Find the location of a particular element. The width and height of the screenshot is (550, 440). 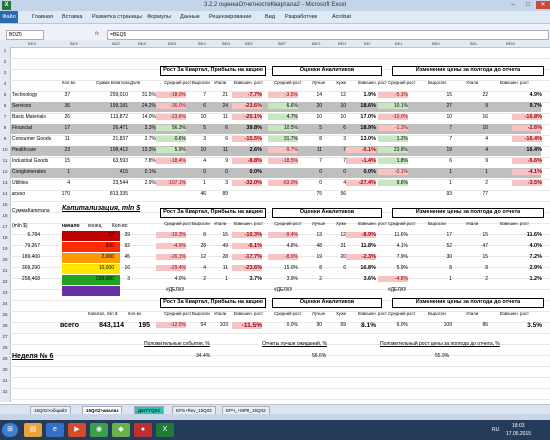

cell-wr: 0 is located at coordinates (331, 172).